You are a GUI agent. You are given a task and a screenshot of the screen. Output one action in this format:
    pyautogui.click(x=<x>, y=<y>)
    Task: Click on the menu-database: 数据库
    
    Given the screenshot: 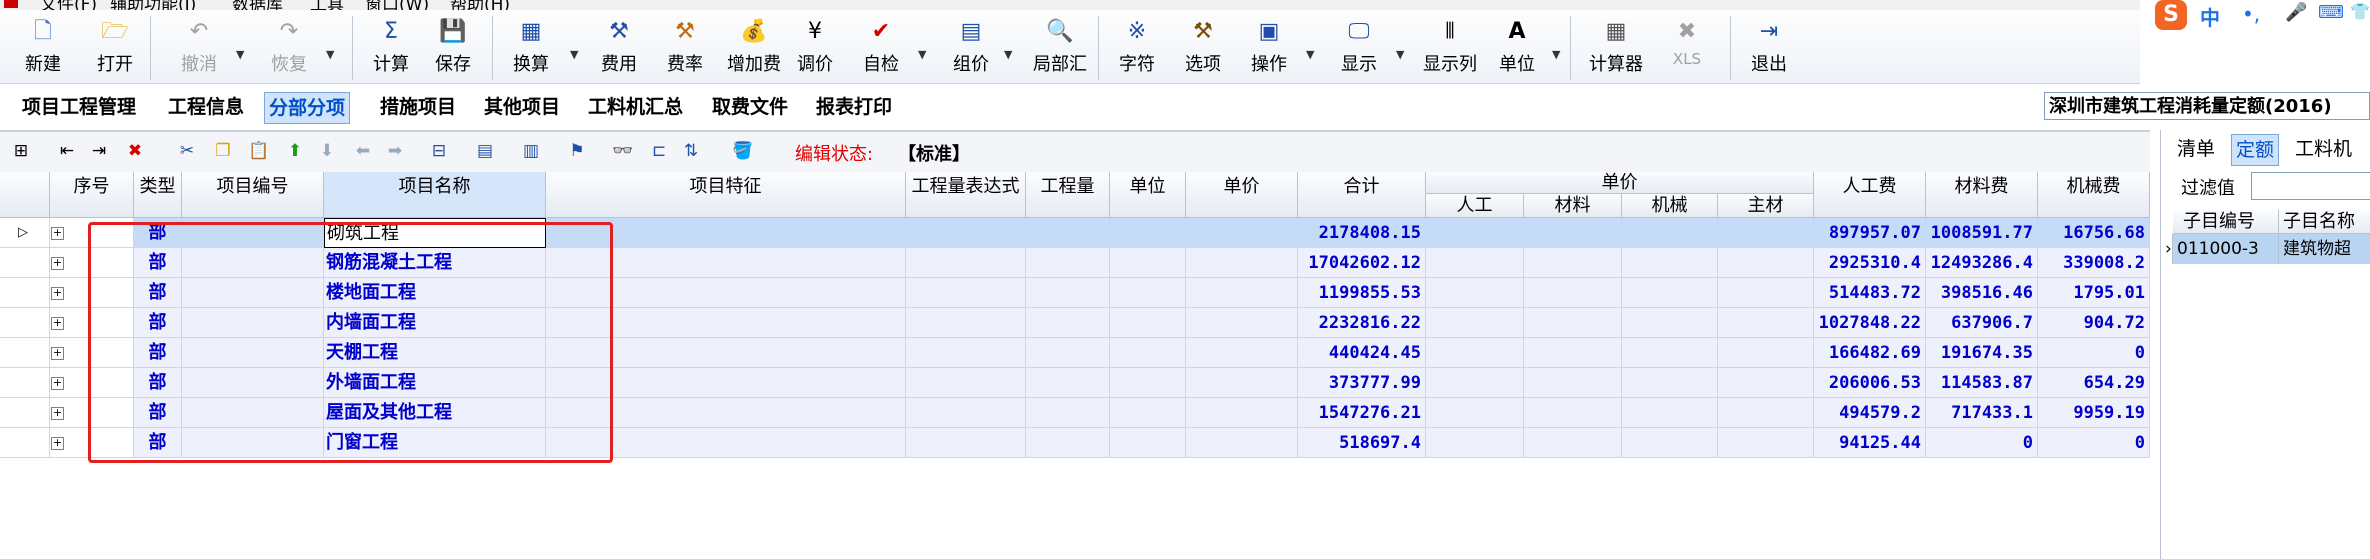 What is the action you would take?
    pyautogui.click(x=257, y=5)
    